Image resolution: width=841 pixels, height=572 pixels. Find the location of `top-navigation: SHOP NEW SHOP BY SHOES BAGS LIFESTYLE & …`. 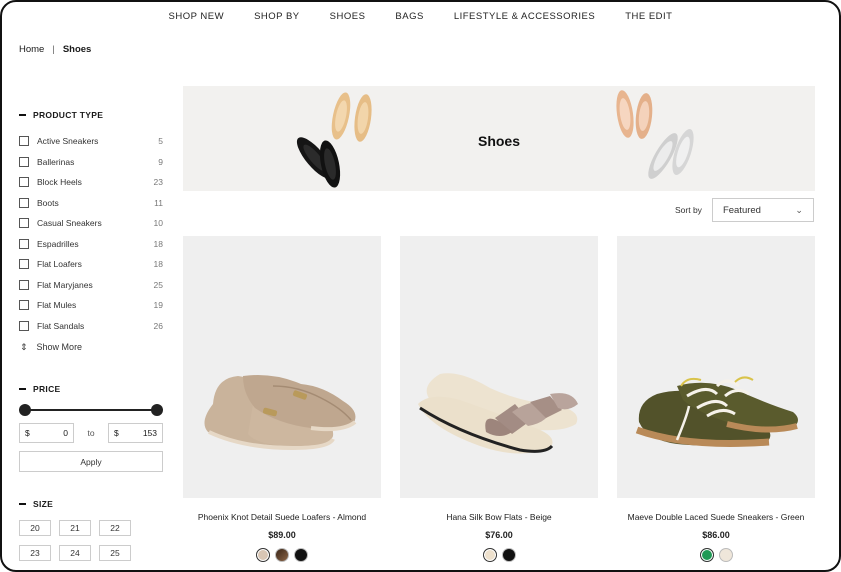

top-navigation: SHOP NEW SHOP BY SHOES BAGS LIFESTYLE & … is located at coordinates (420, 16).